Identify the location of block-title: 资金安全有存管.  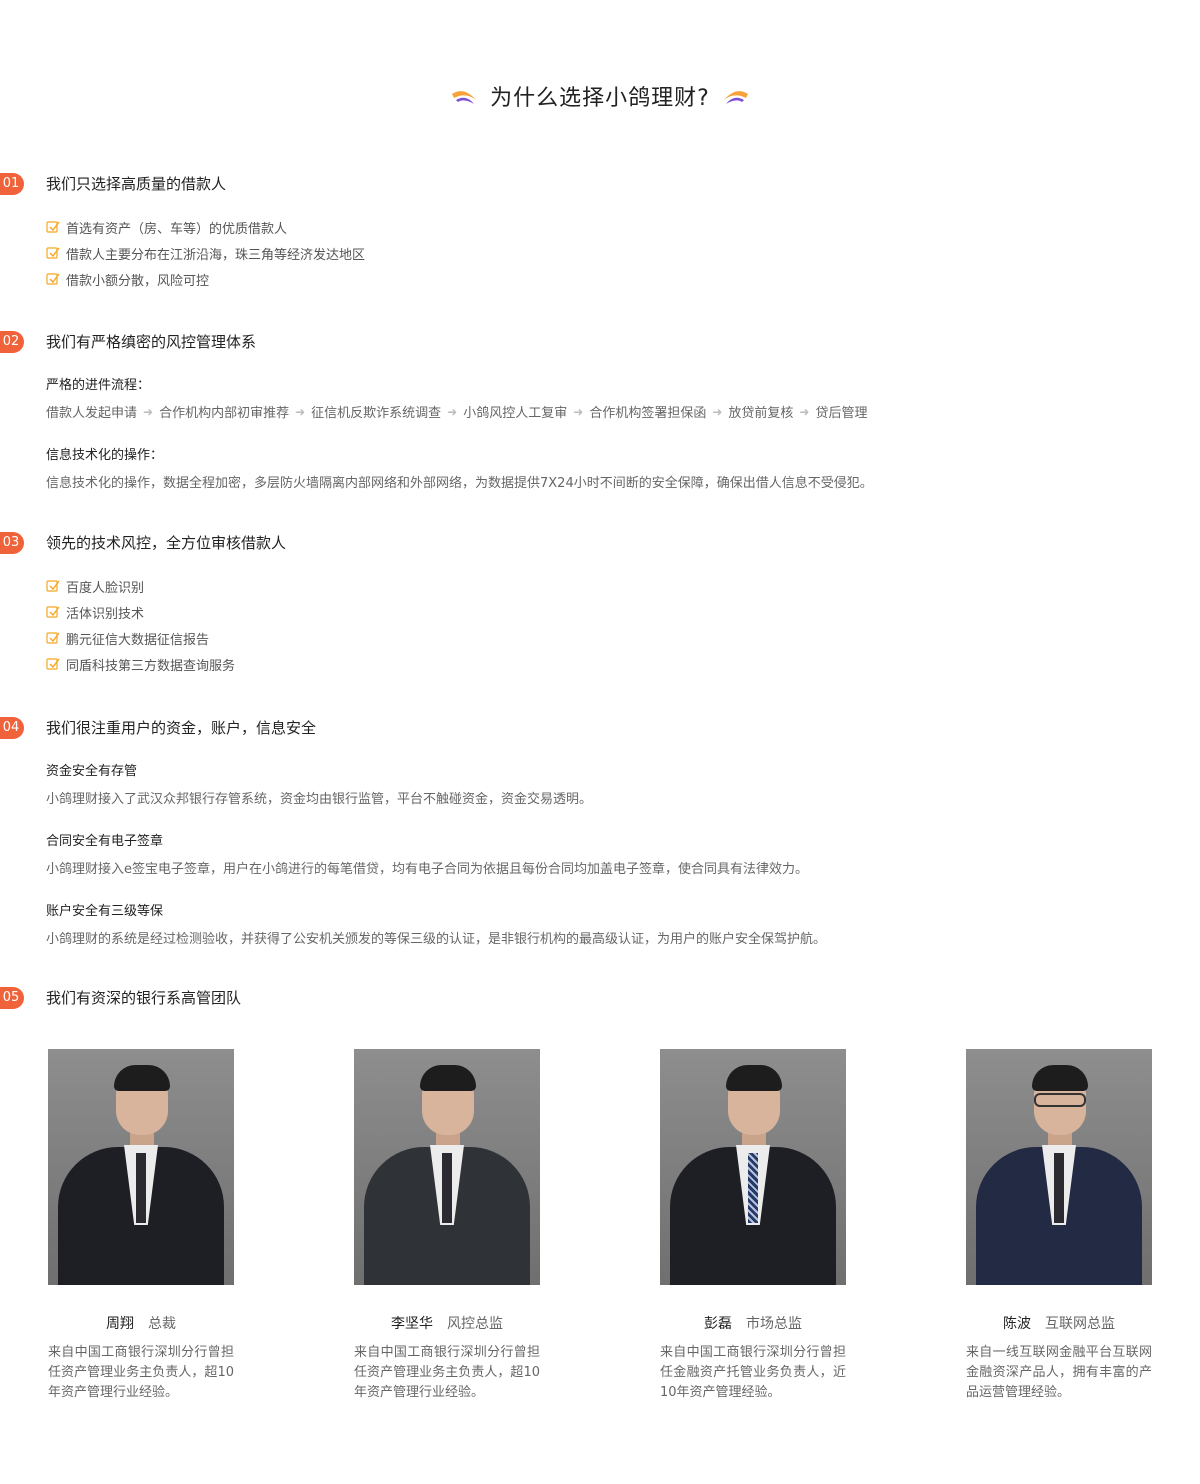
(92, 771).